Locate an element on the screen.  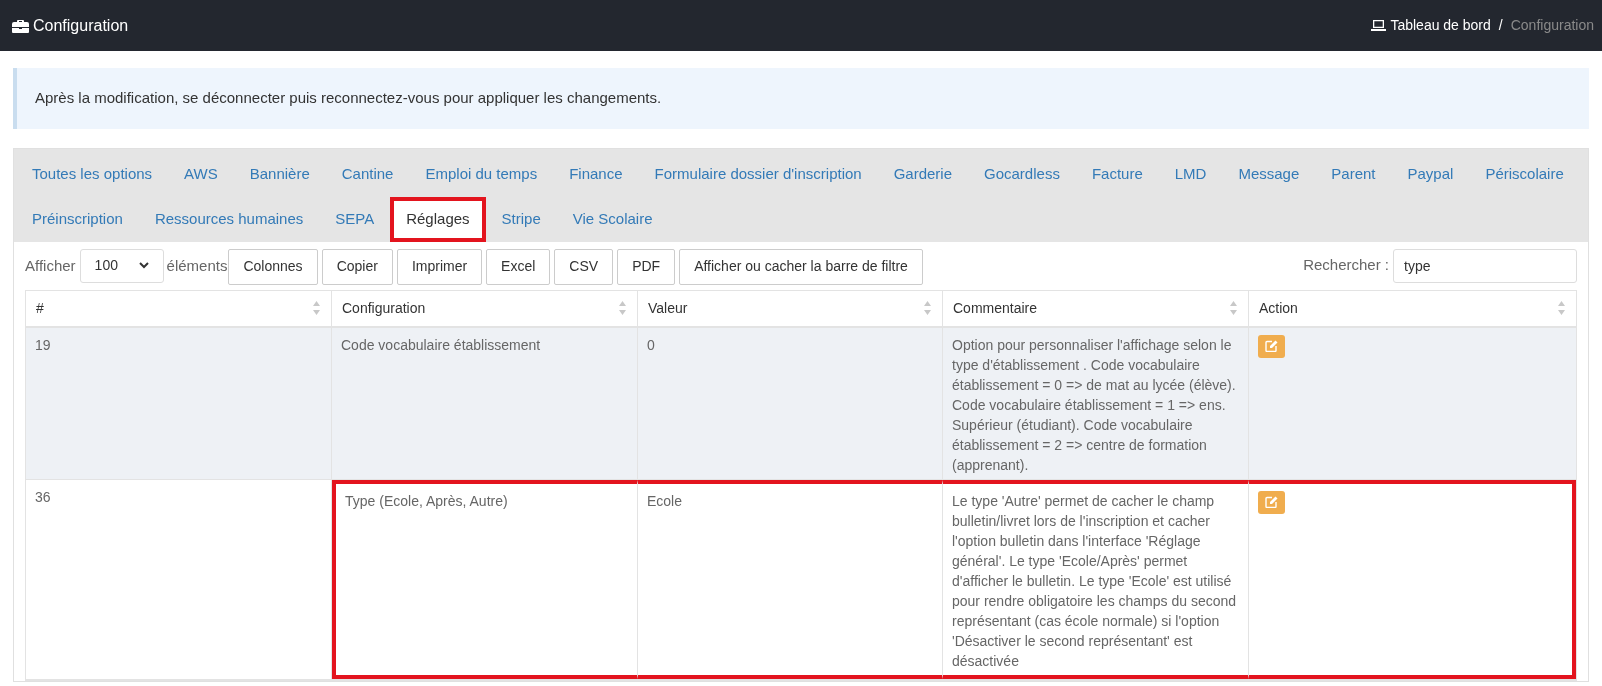
tab: AWS is located at coordinates (201, 174).